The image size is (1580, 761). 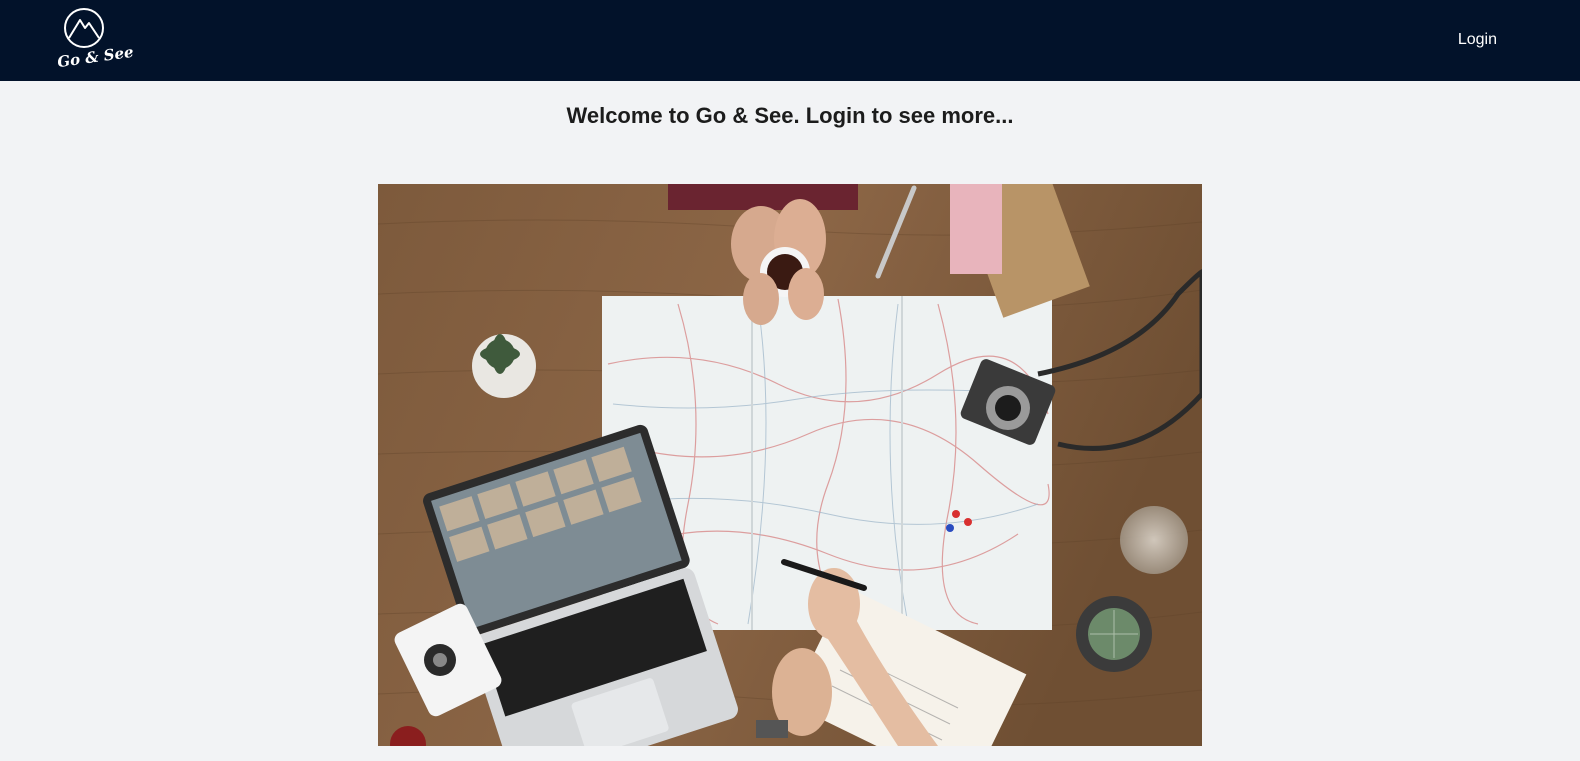 I want to click on top-navbar: Go & See Login, so click(x=790, y=40).